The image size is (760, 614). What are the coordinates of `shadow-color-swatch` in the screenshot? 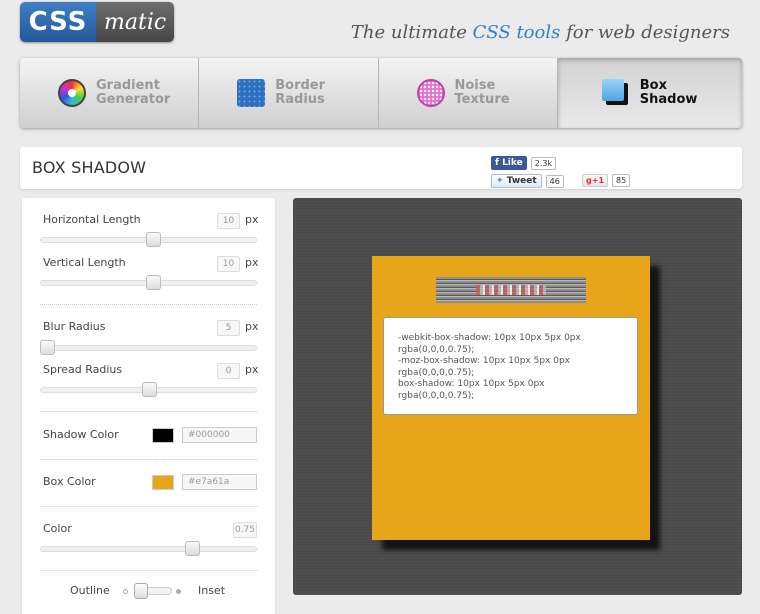 It's located at (163, 435).